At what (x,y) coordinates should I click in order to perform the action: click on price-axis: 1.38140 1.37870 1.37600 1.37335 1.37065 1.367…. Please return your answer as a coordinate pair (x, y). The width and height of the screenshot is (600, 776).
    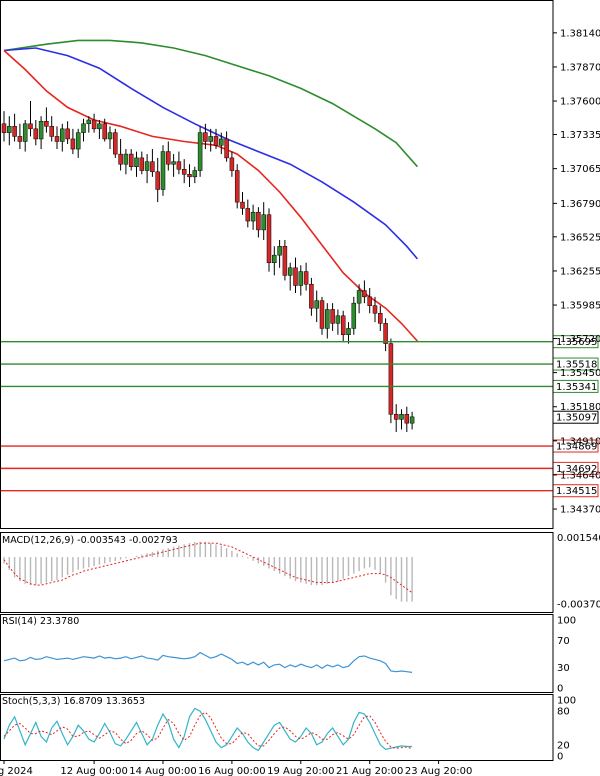
    Looking at the image, I should click on (576, 272).